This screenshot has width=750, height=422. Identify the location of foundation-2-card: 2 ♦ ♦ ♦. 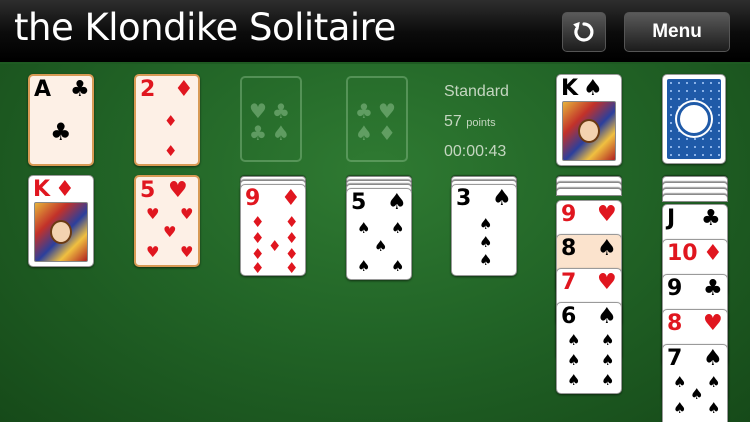
(167, 120).